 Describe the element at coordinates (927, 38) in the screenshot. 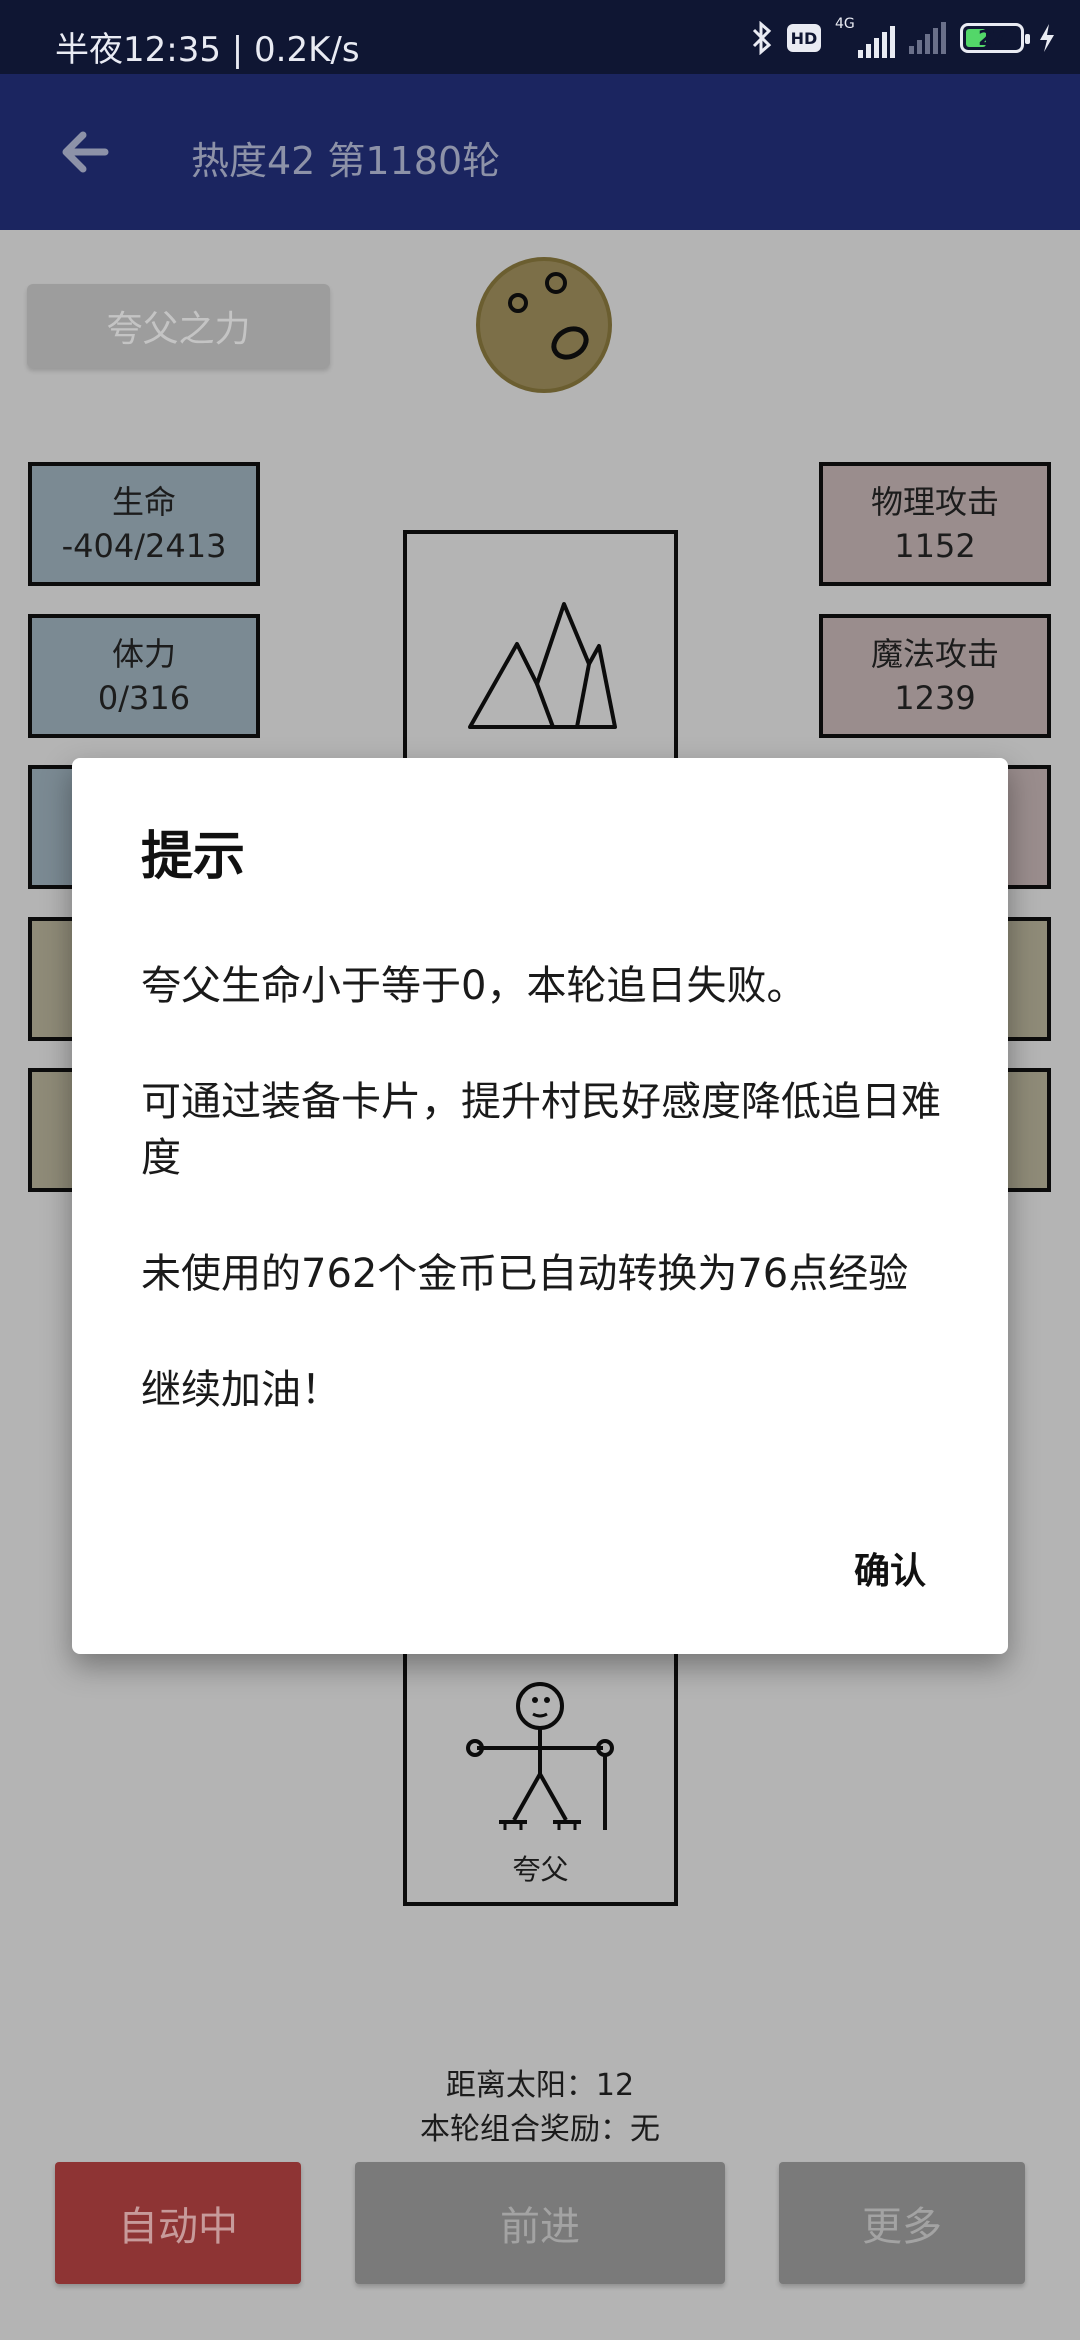

I see `cellular-signal-2-icon` at that location.